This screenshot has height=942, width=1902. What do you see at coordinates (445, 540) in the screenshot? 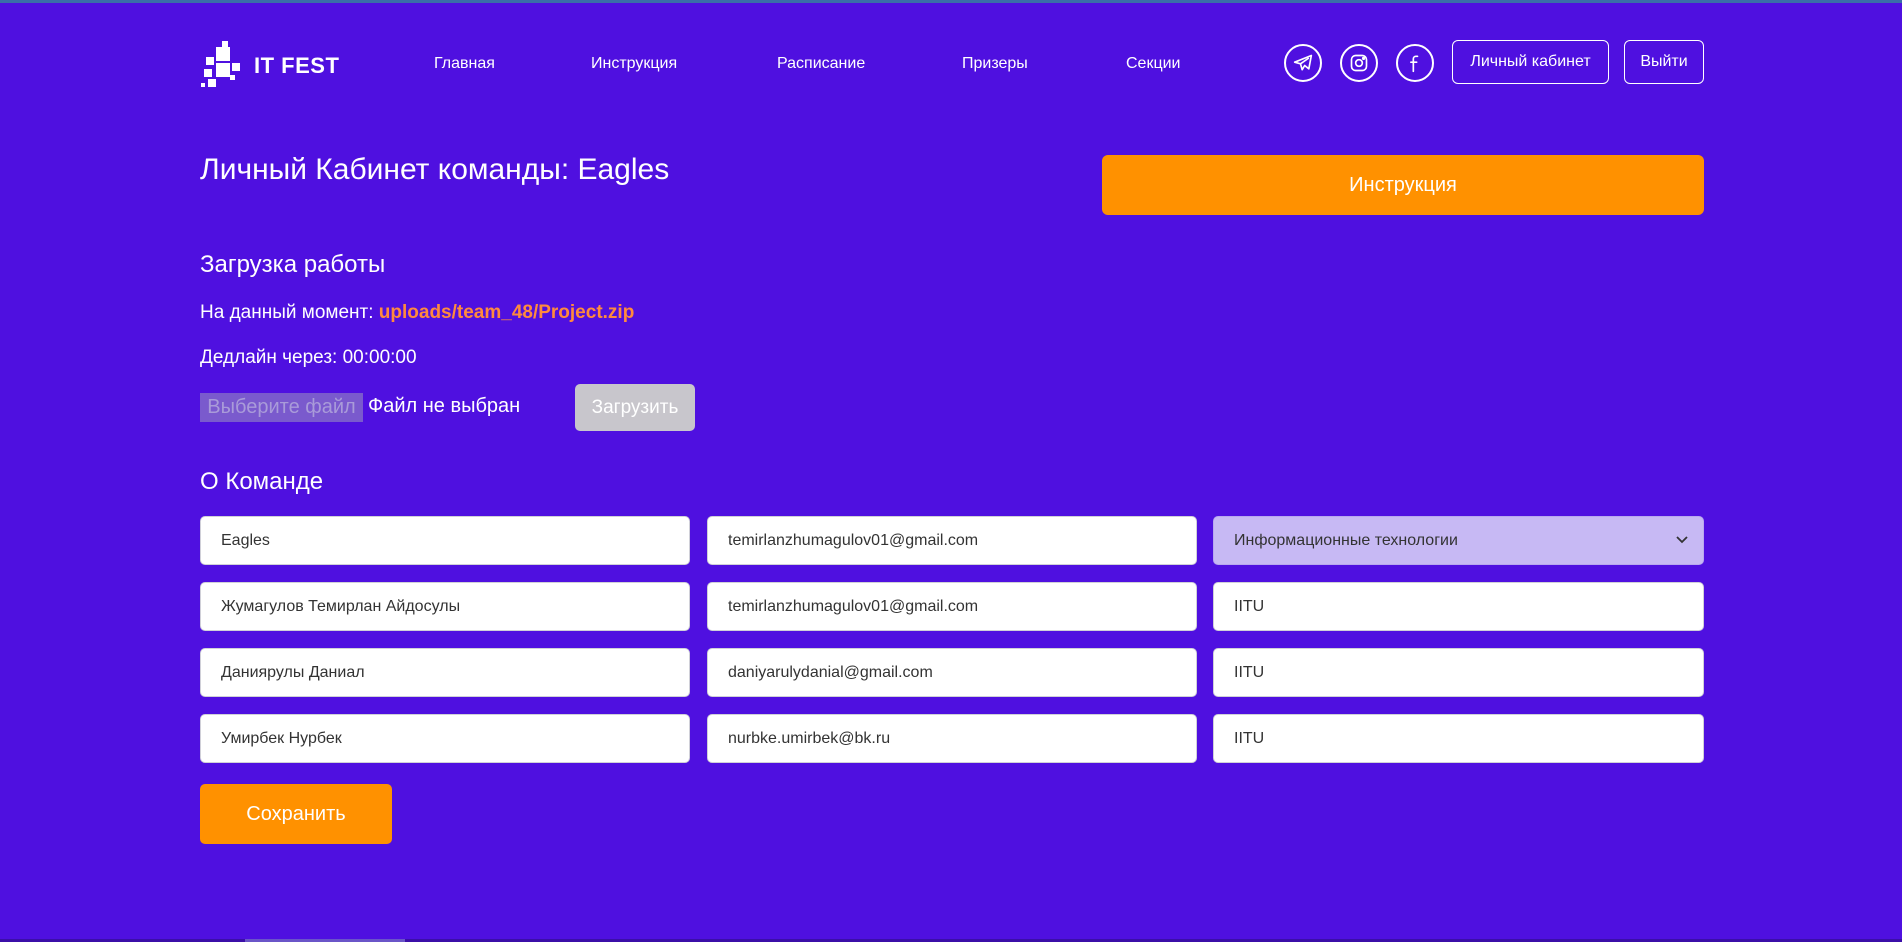
I see `team-name-input` at bounding box center [445, 540].